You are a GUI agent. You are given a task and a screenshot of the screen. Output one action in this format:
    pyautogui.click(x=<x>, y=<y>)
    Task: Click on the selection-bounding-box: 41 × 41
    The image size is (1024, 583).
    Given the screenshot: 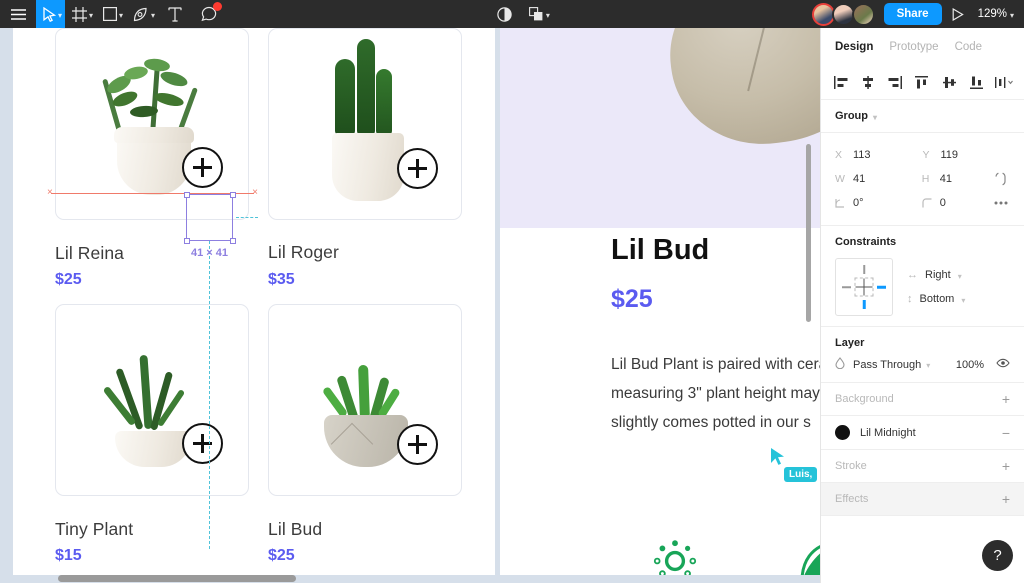 What is the action you would take?
    pyautogui.click(x=209, y=225)
    